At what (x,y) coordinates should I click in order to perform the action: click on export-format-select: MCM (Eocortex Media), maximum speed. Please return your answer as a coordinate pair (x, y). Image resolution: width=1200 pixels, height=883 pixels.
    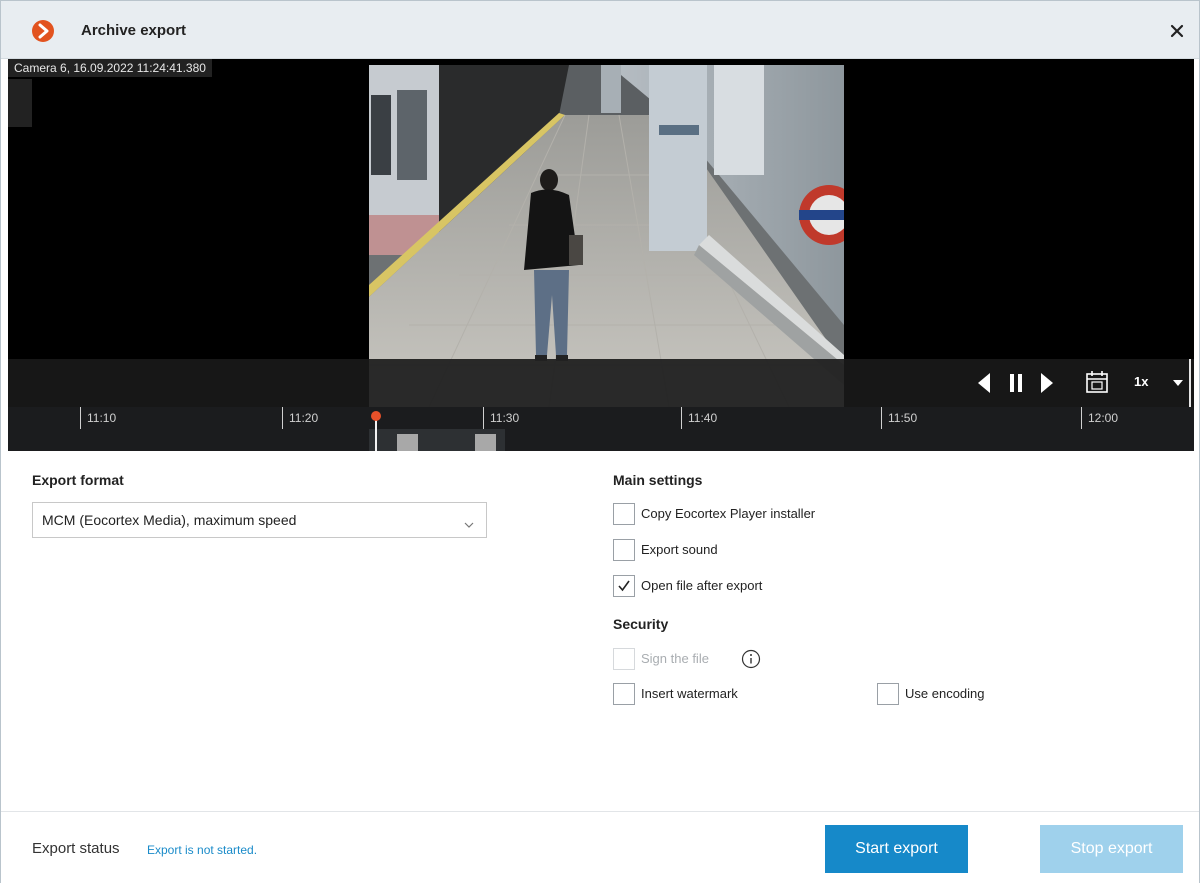
    Looking at the image, I should click on (259, 520).